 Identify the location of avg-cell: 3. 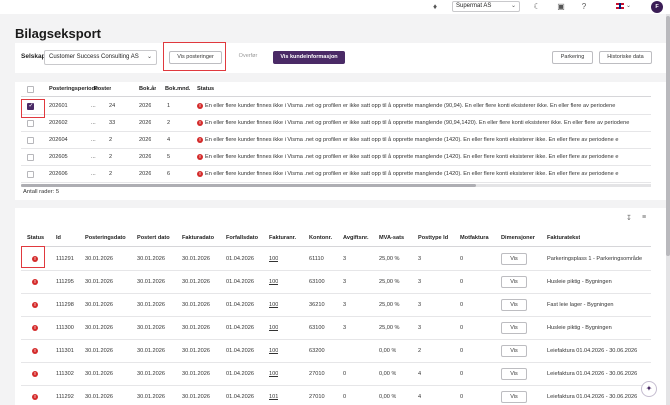
(345, 305).